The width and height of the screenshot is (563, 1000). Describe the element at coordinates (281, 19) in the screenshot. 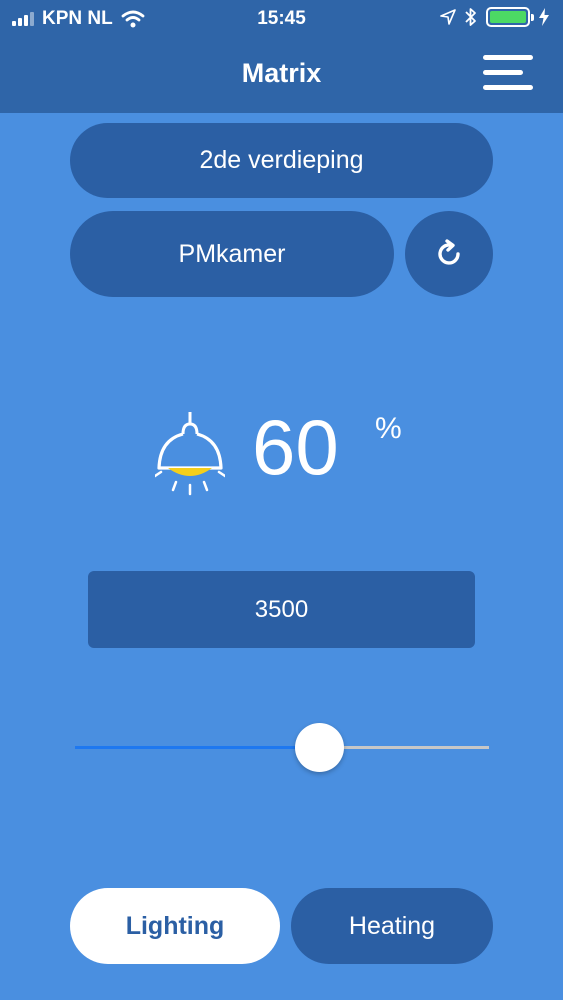

I see `status-bar: KPN NL 15:45` at that location.